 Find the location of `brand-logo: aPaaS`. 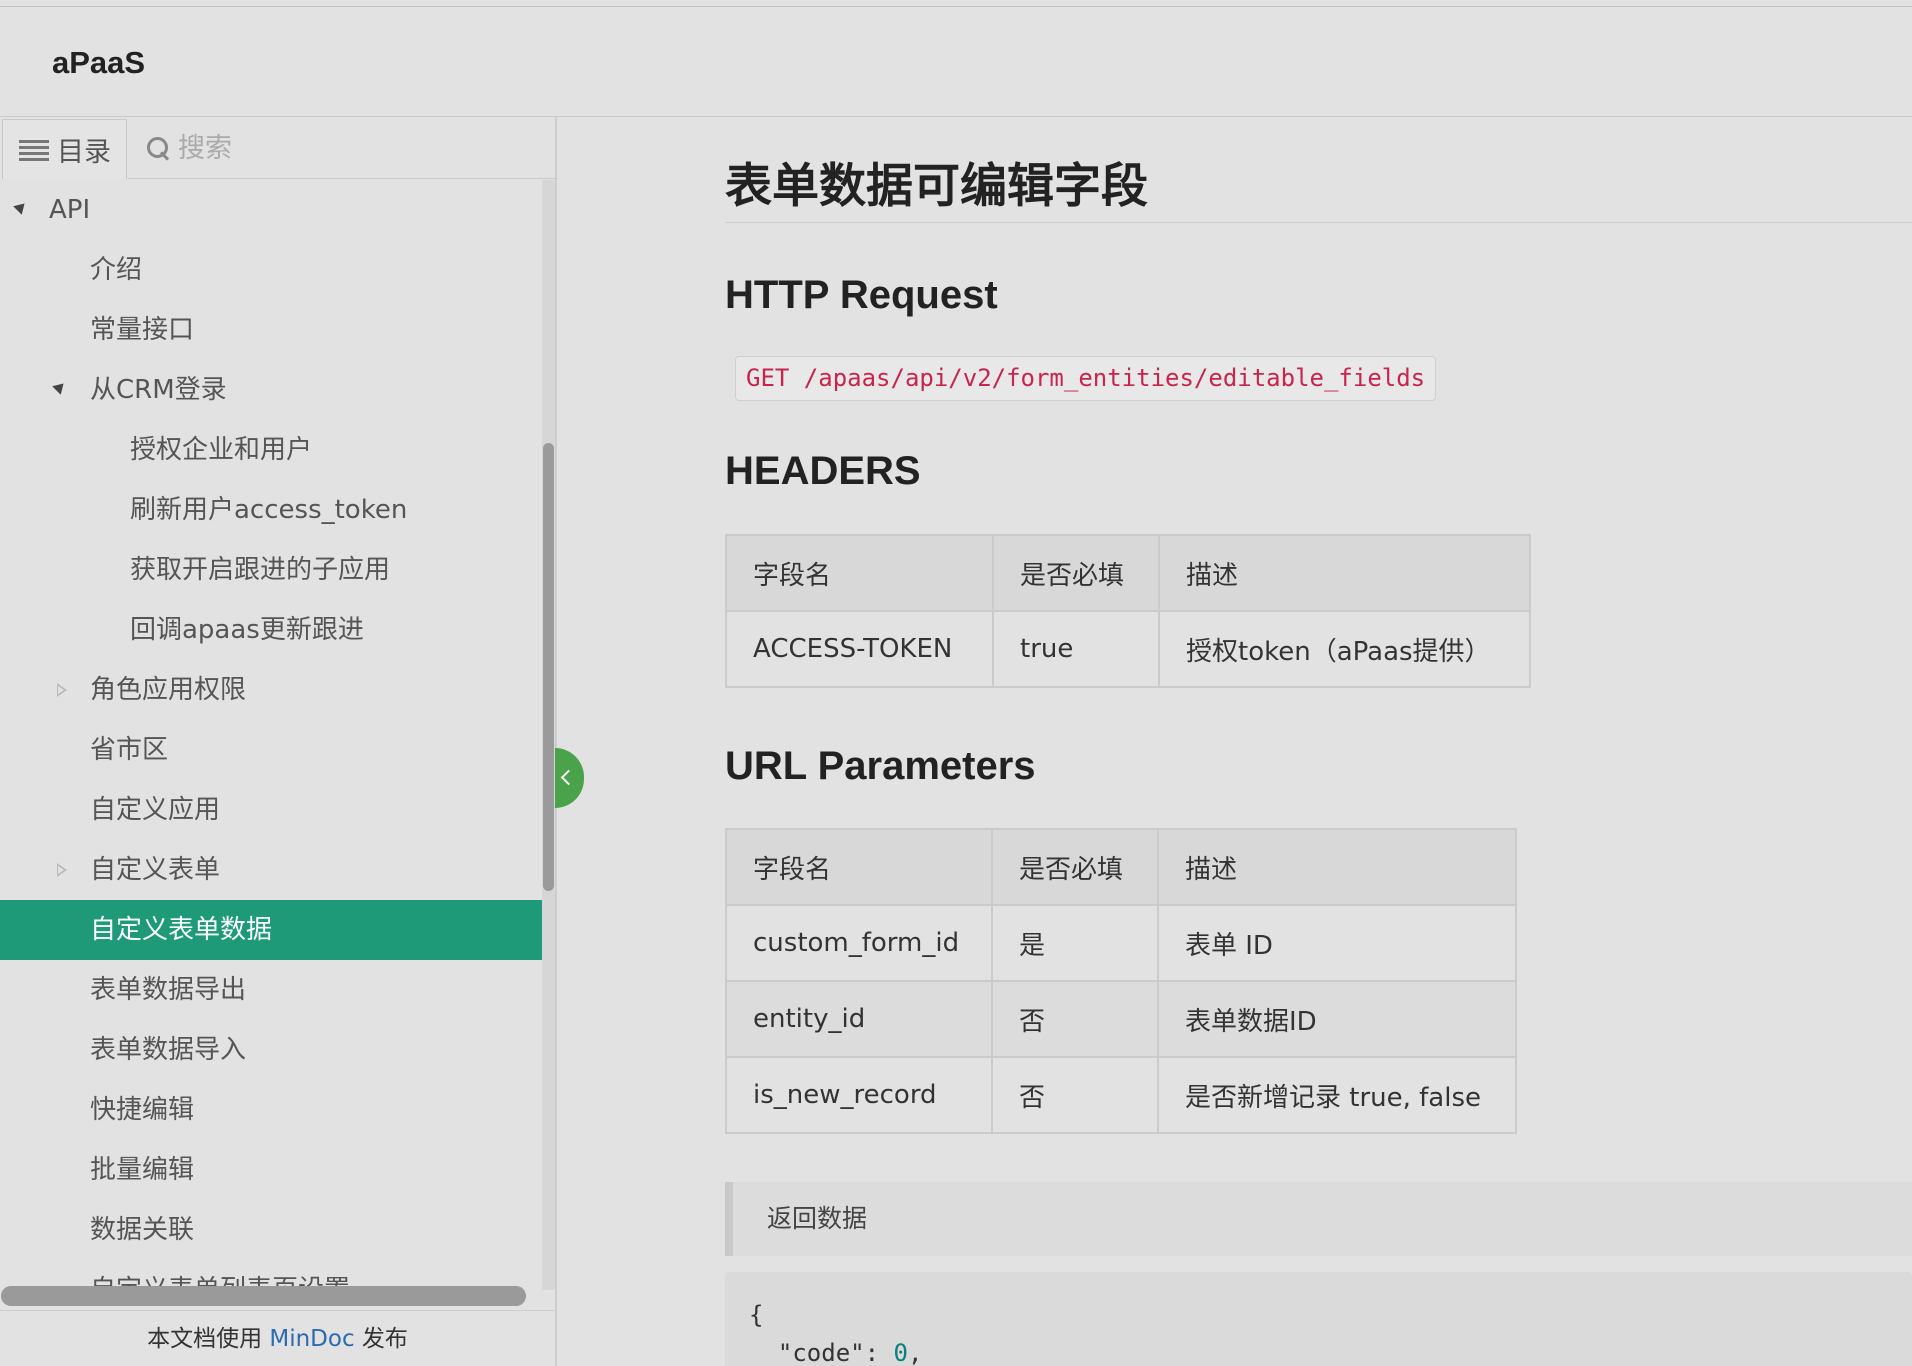

brand-logo: aPaaS is located at coordinates (98, 63).